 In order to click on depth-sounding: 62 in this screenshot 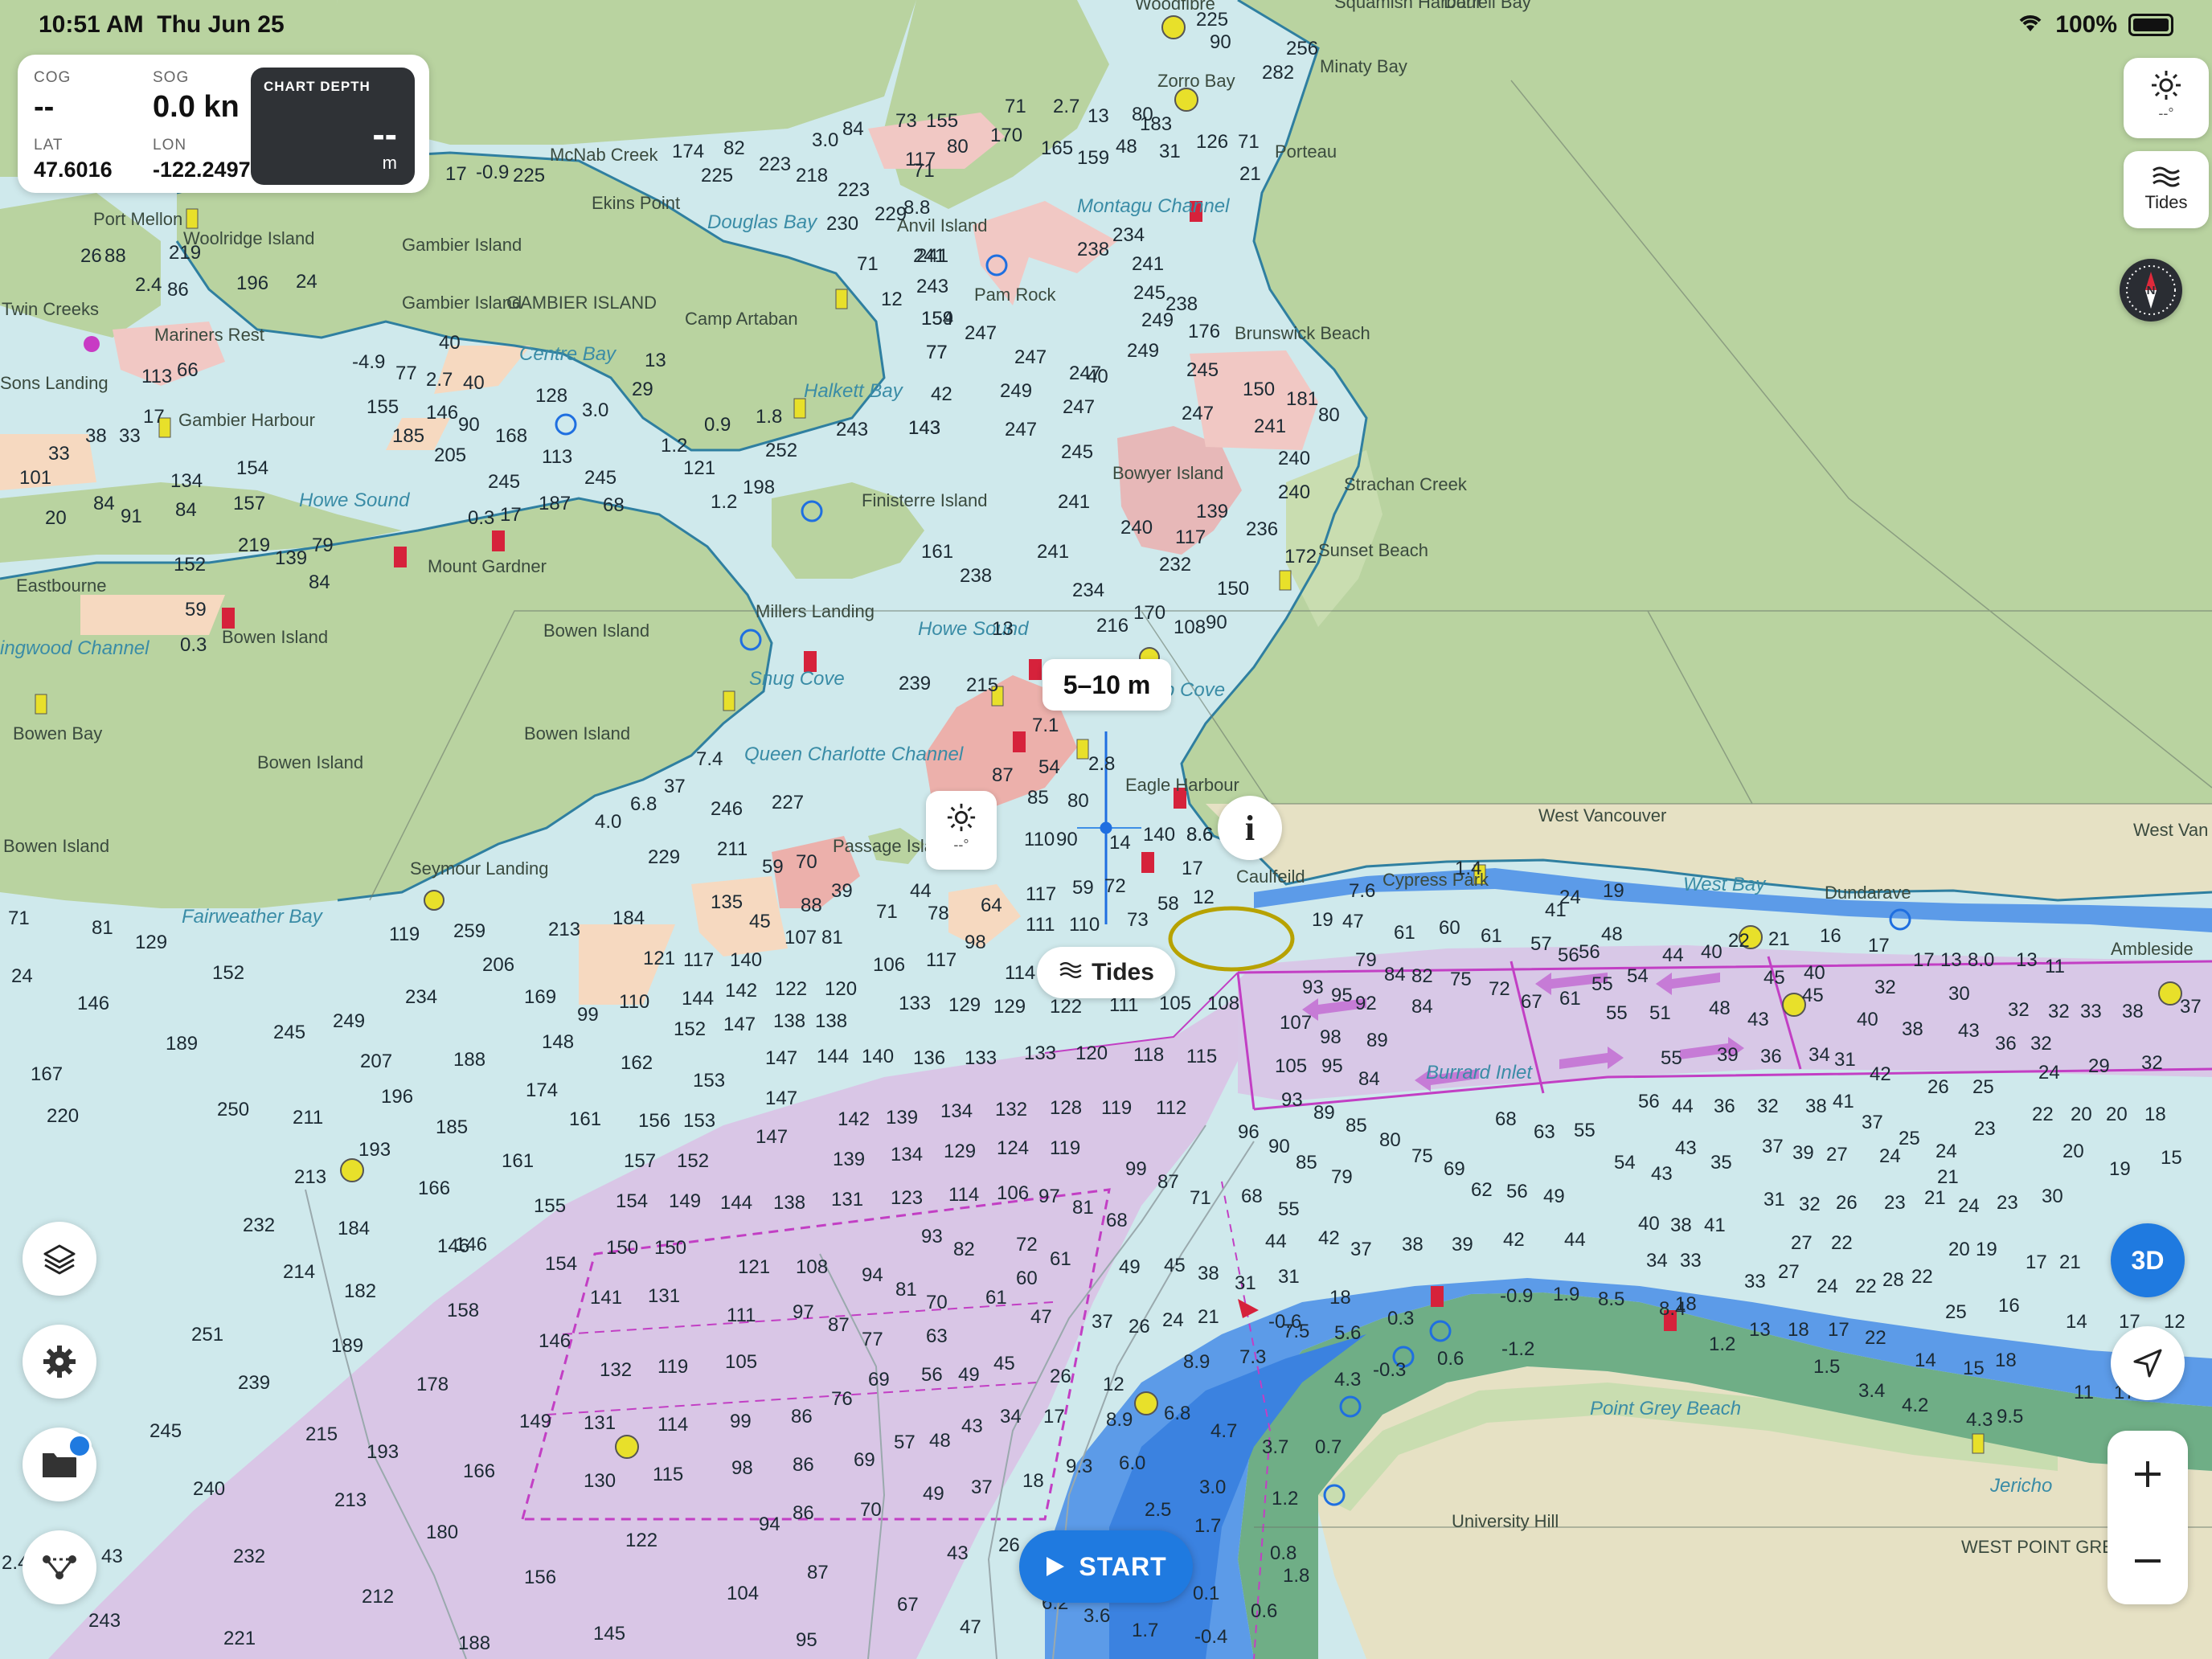, I will do `click(1482, 1190)`.